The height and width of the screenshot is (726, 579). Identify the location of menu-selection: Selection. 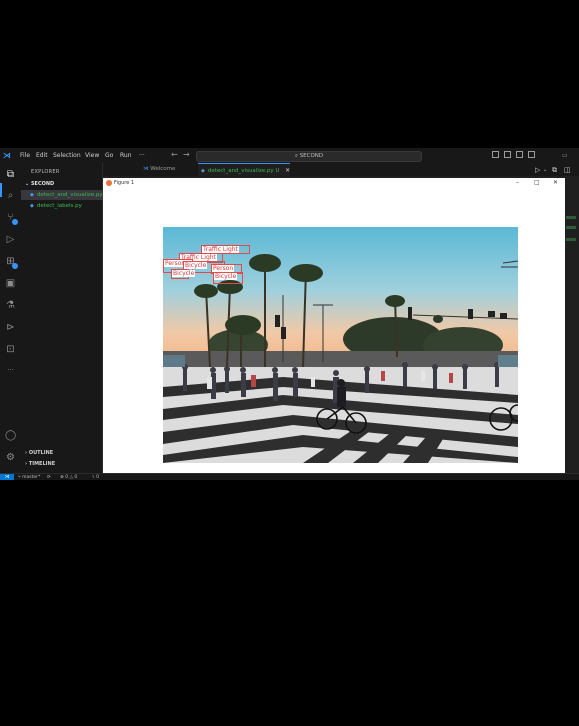
(67, 155).